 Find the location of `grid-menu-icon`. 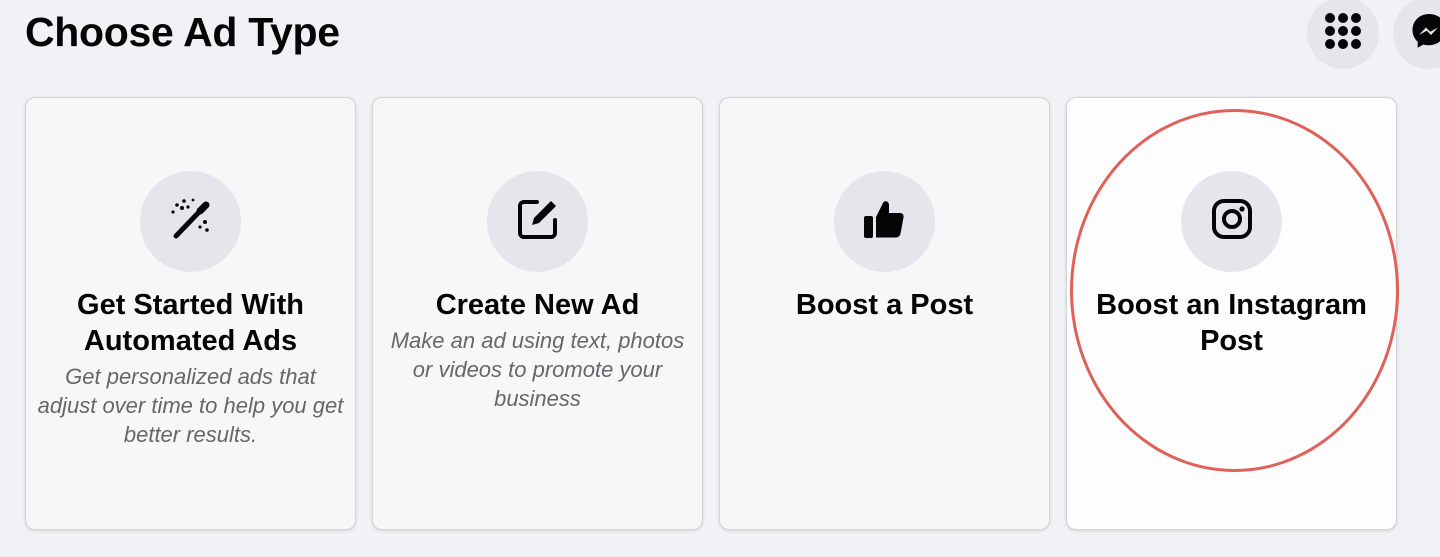

grid-menu-icon is located at coordinates (1343, 33).